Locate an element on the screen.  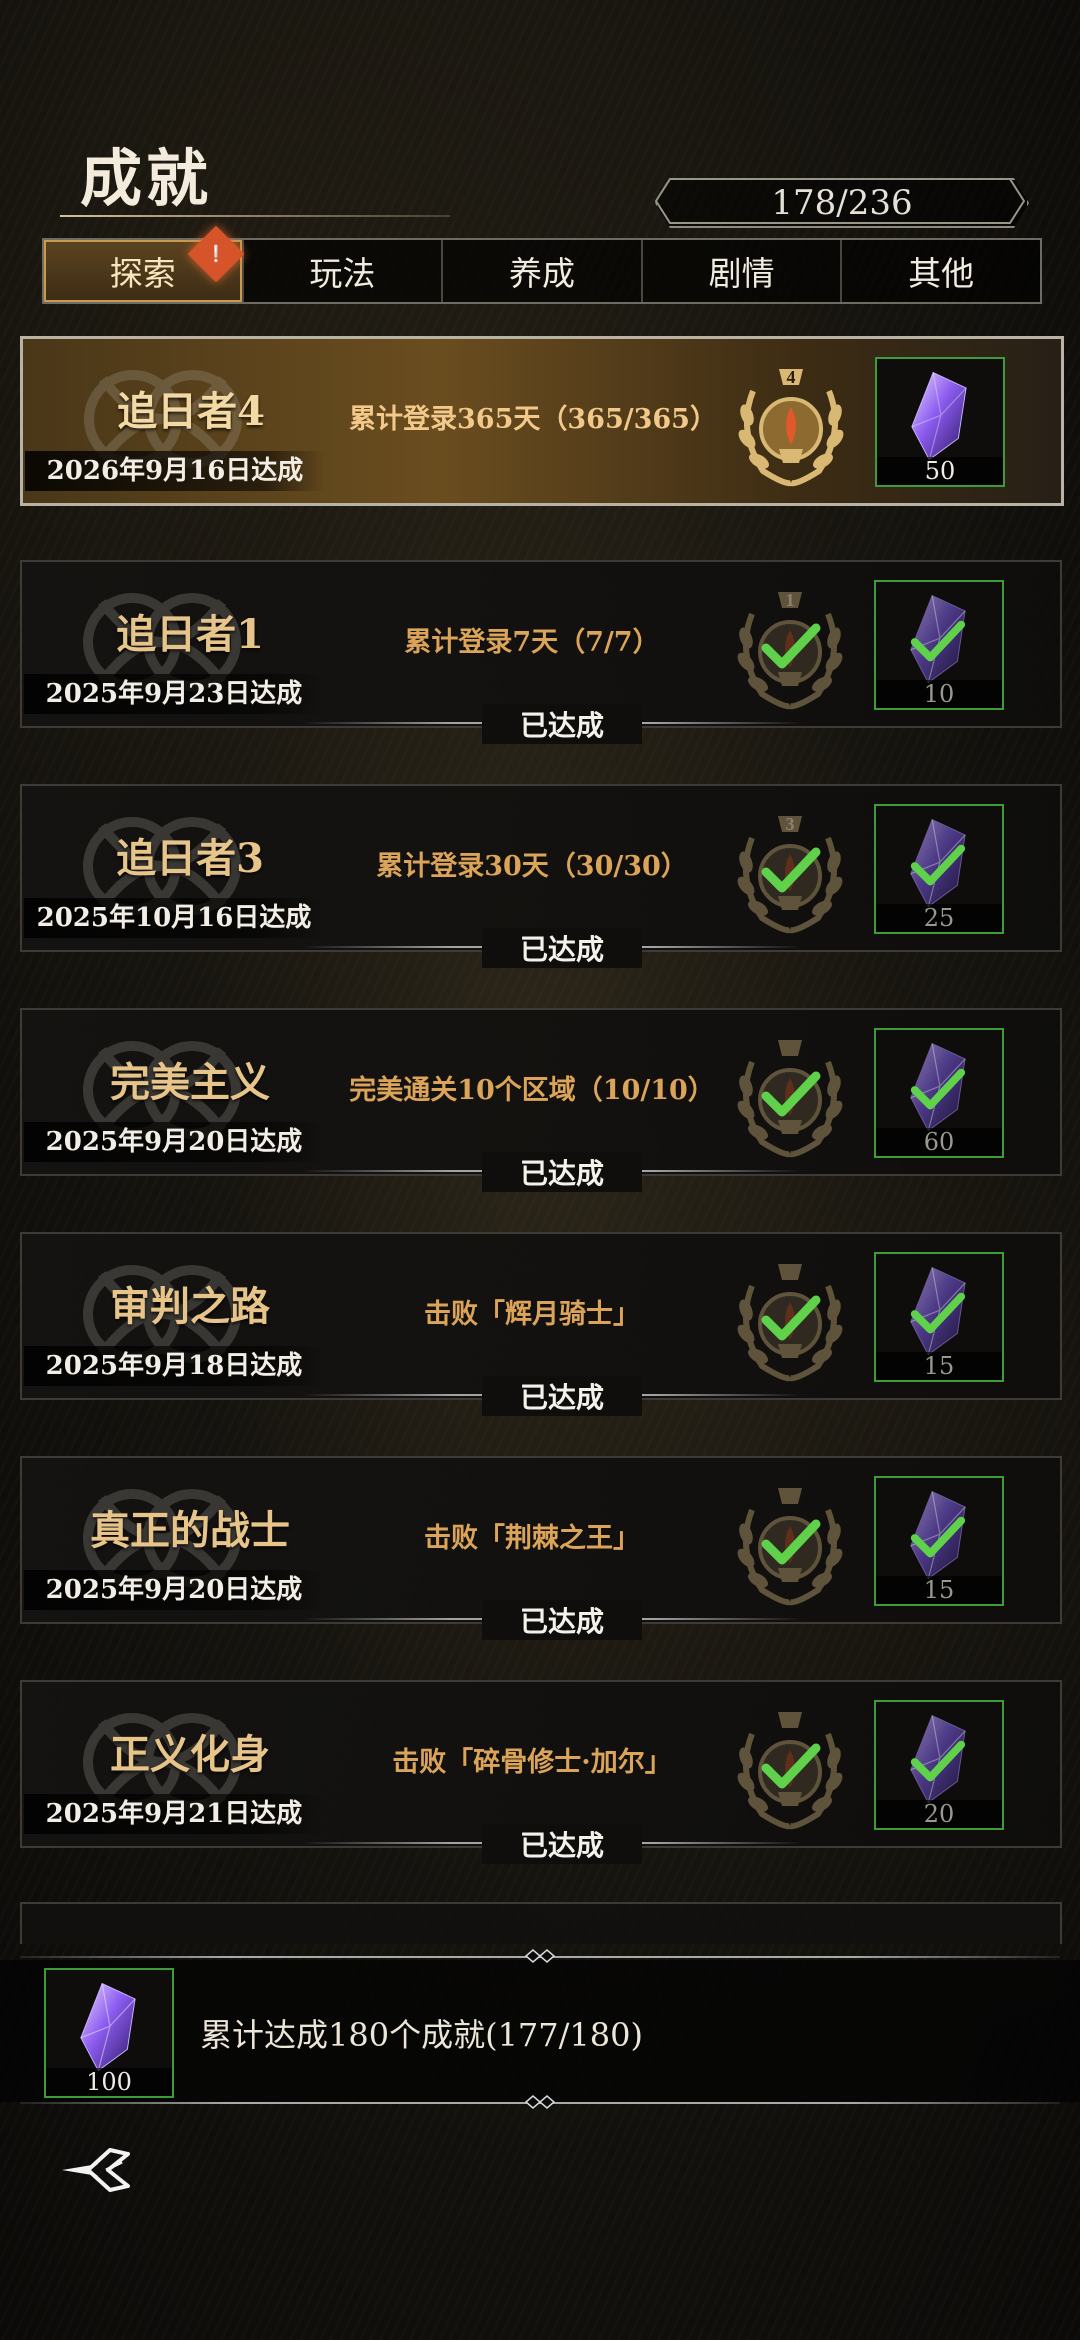
achievement-name: 审判之路 is located at coordinates (190, 1306).